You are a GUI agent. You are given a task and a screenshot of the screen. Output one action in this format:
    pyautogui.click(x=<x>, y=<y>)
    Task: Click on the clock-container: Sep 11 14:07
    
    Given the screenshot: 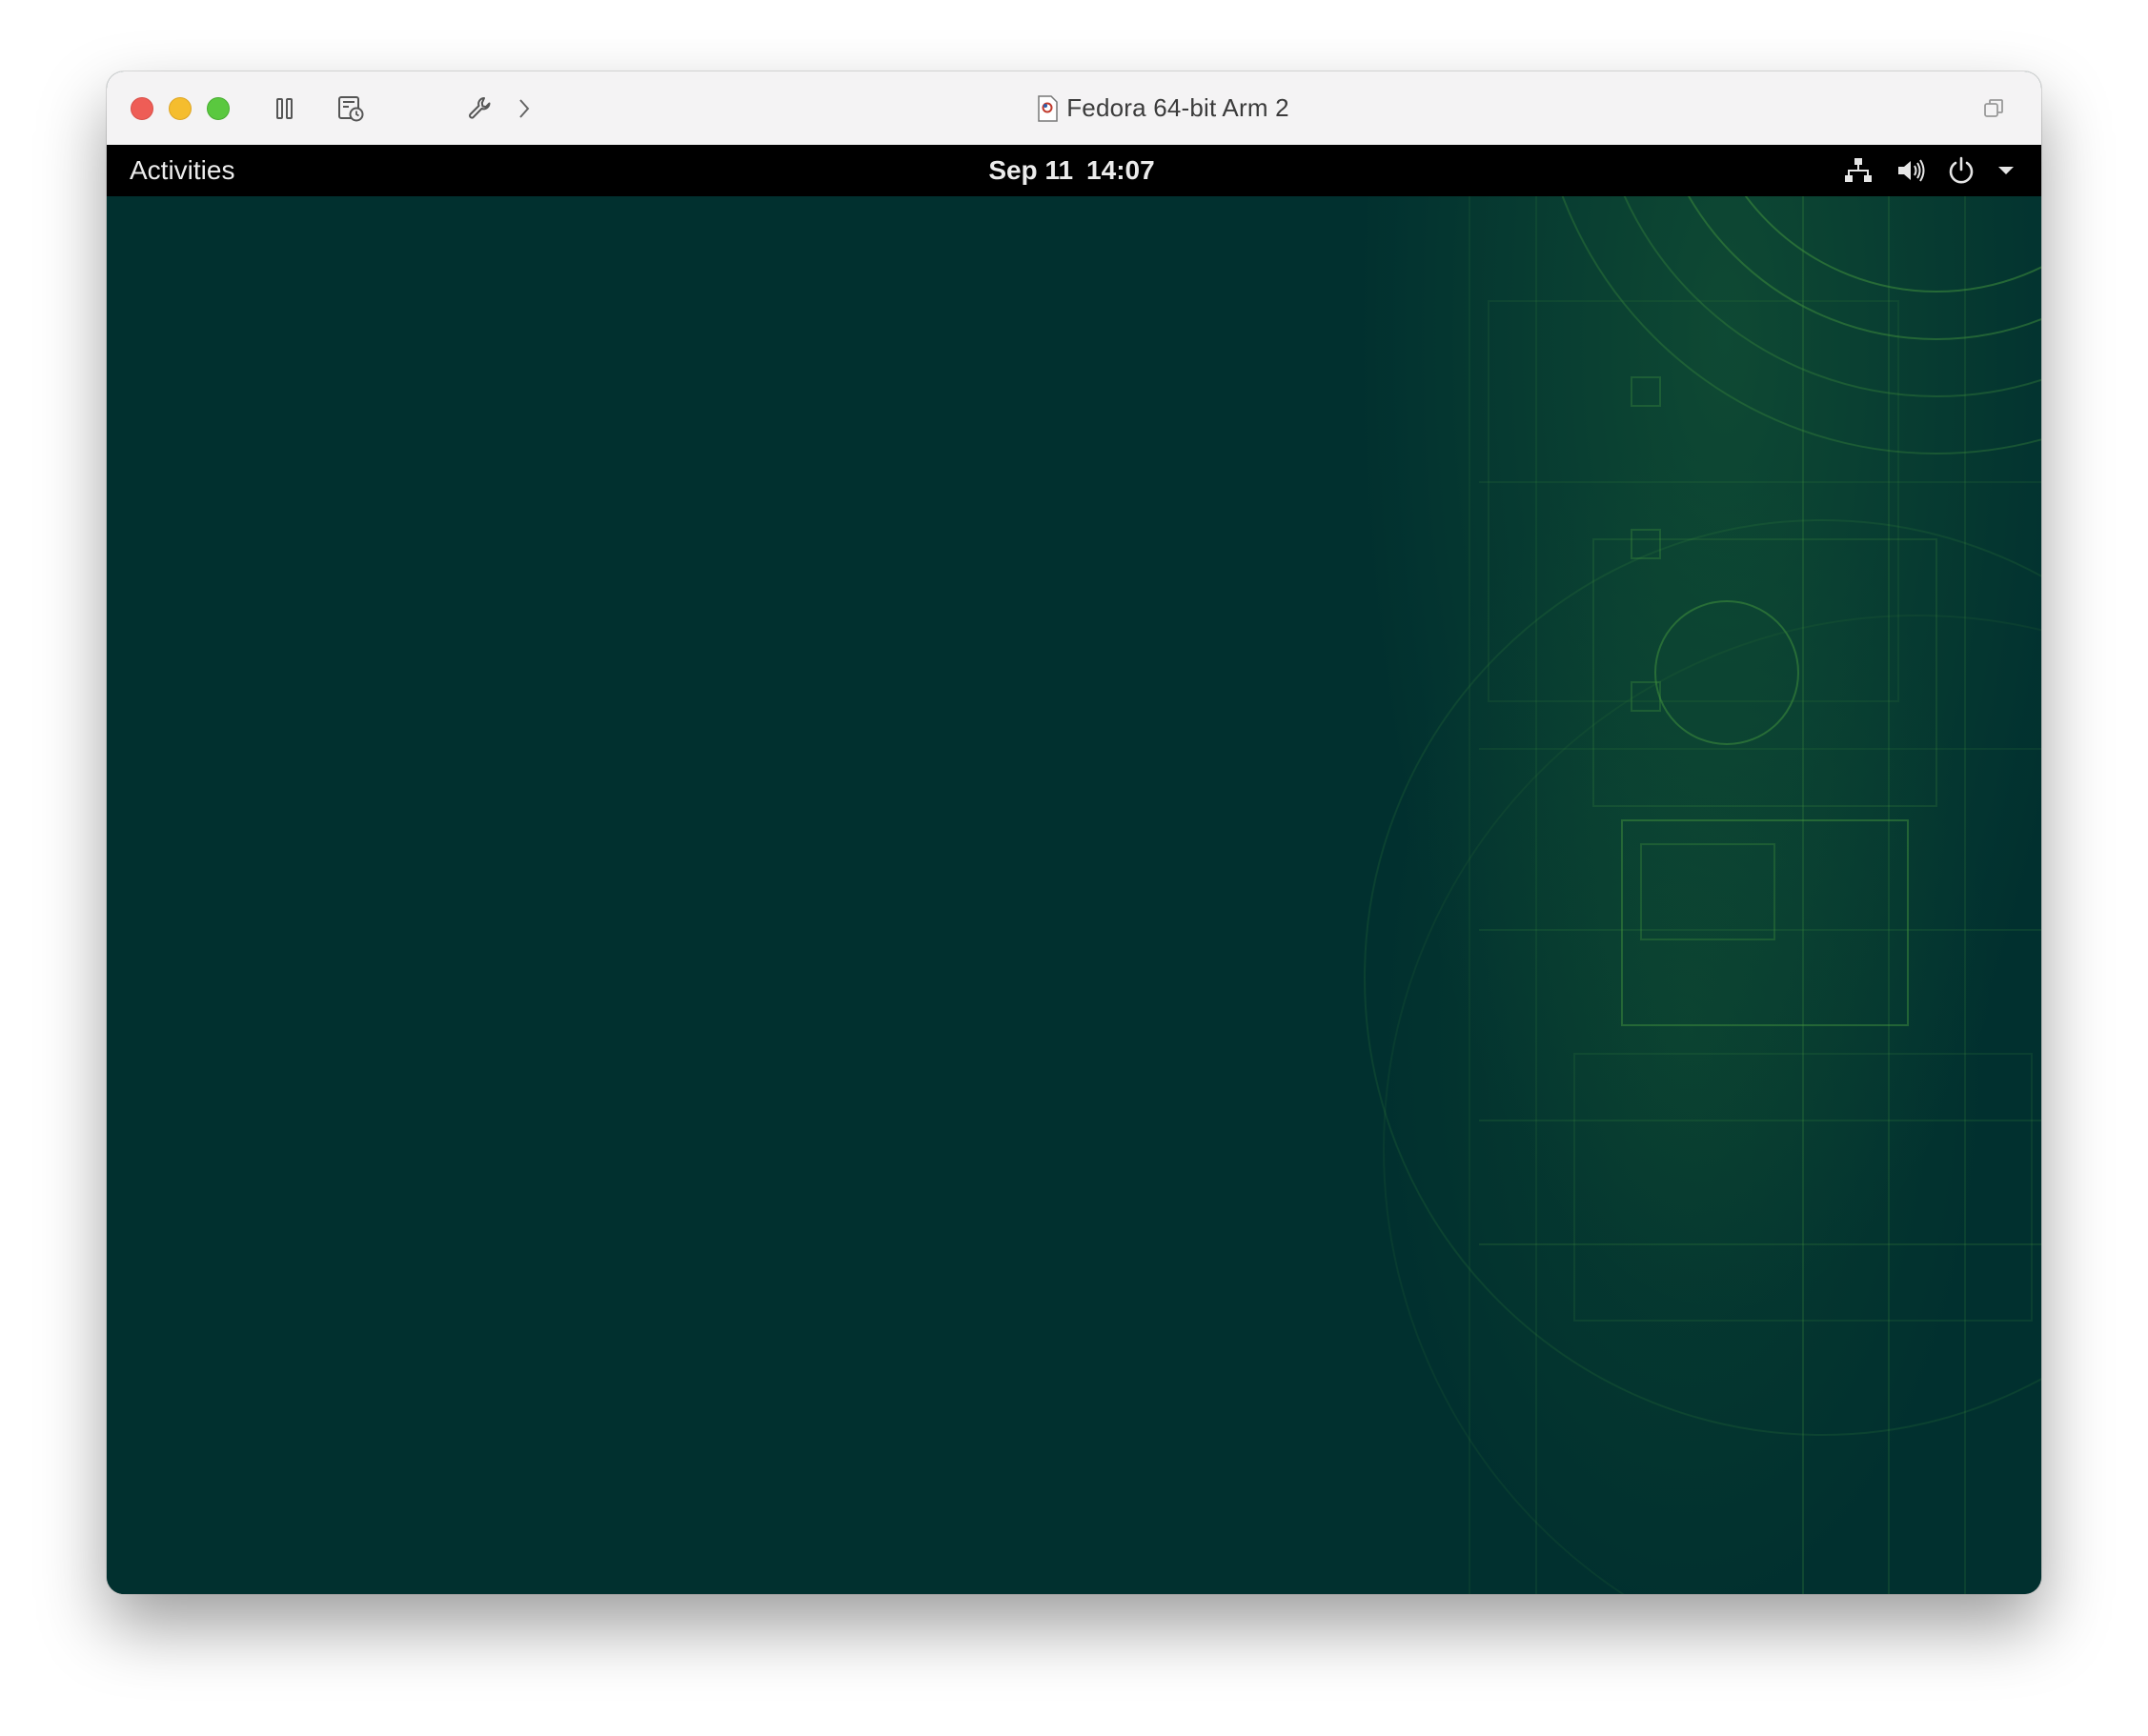 What is the action you would take?
    pyautogui.click(x=1074, y=170)
    